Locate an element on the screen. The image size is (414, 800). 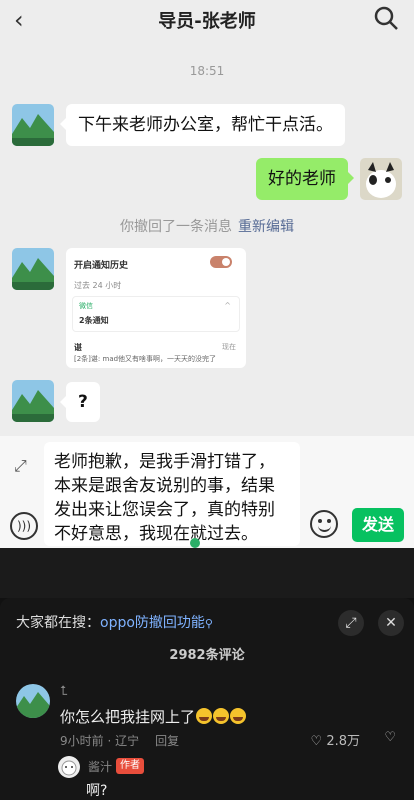
emoji-icon is located at coordinates (324, 524).